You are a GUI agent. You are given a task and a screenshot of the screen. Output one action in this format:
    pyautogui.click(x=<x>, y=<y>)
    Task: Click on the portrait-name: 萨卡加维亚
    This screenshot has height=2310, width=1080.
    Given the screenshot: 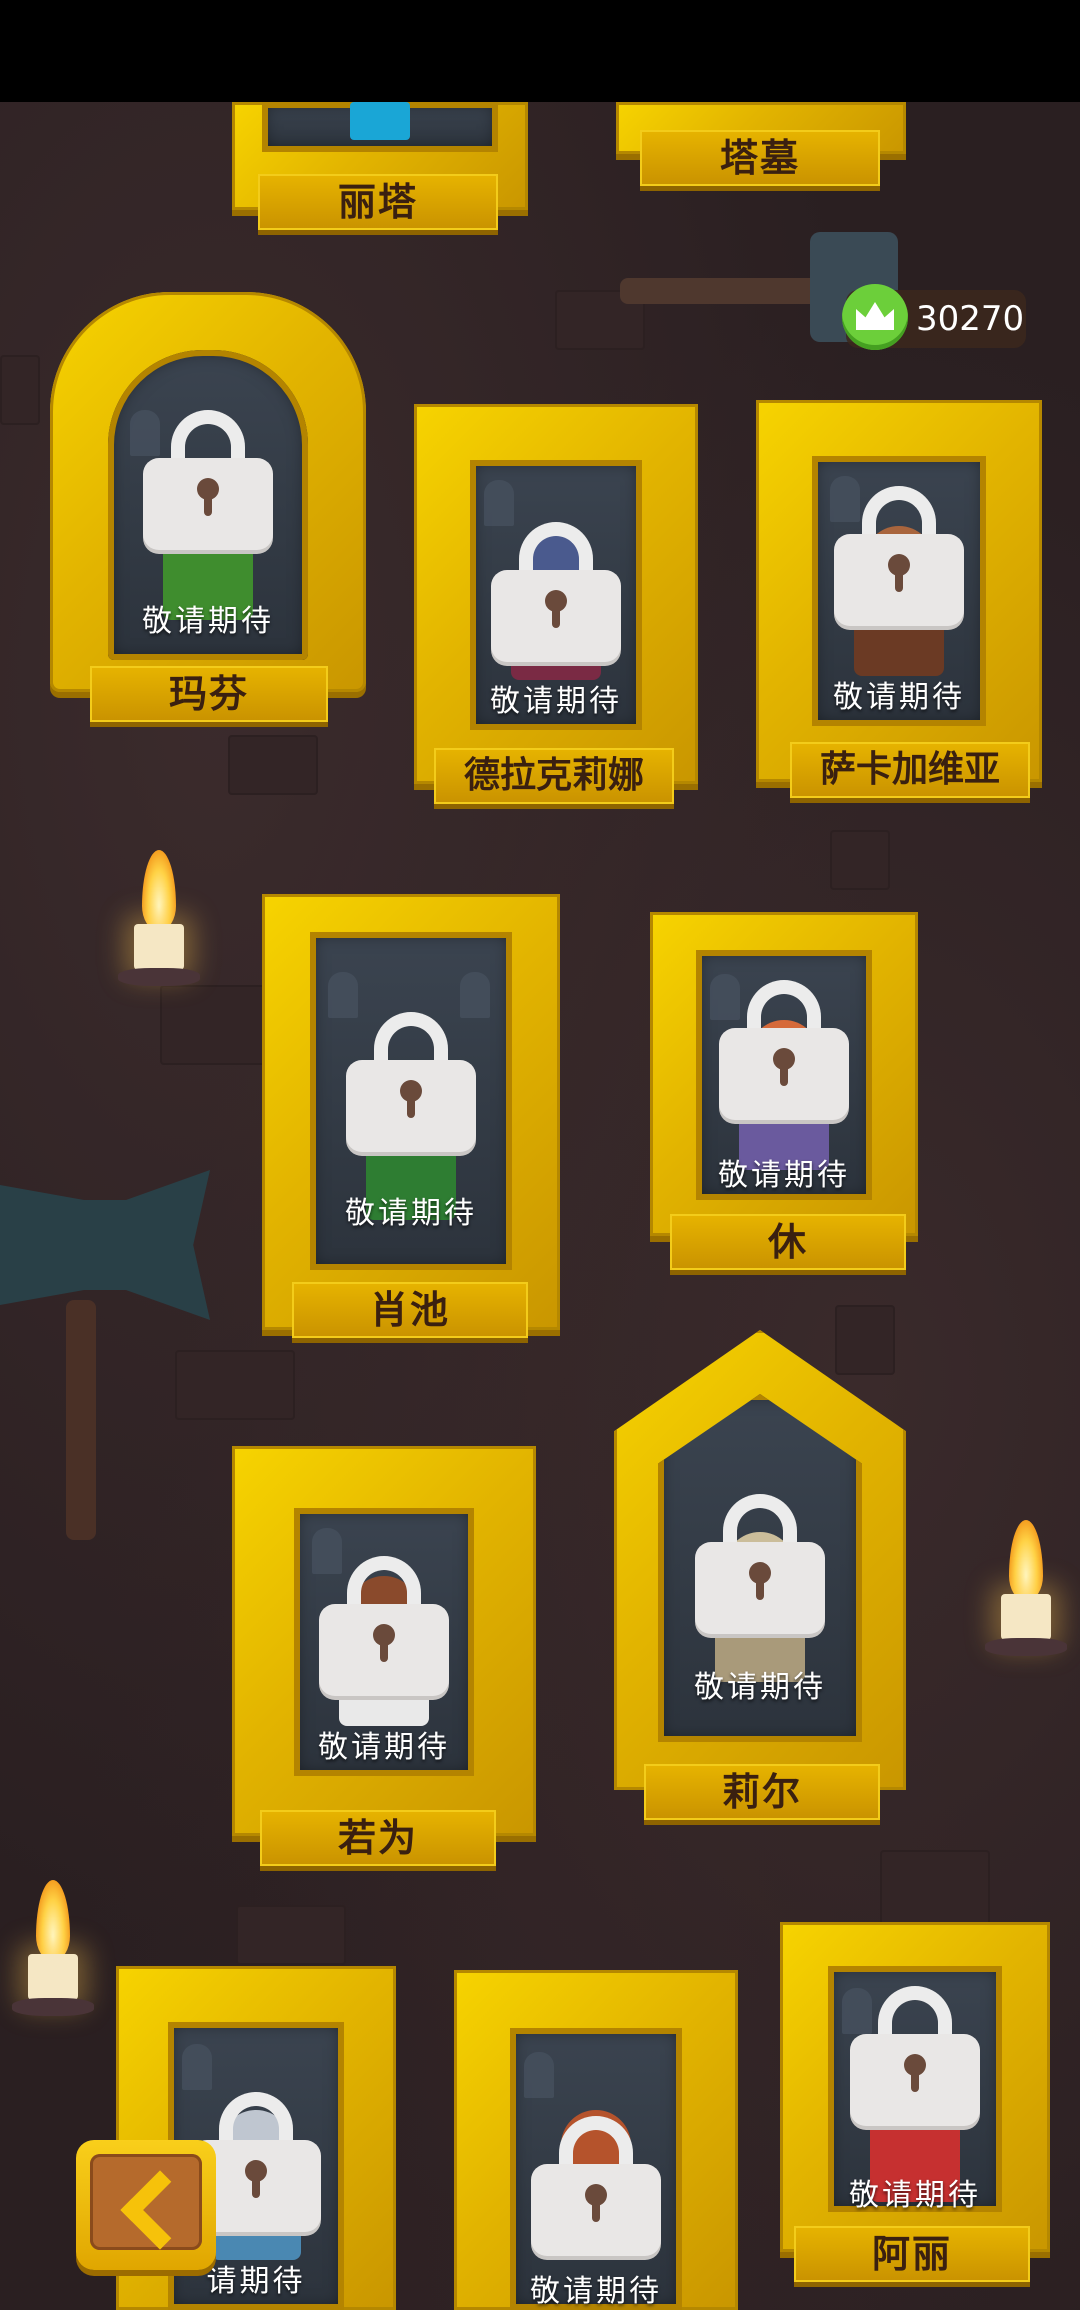 What is the action you would take?
    pyautogui.click(x=910, y=770)
    